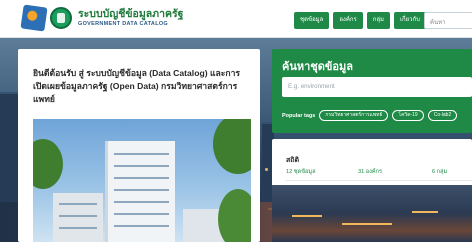  I want to click on department-seal-icon, so click(61, 18).